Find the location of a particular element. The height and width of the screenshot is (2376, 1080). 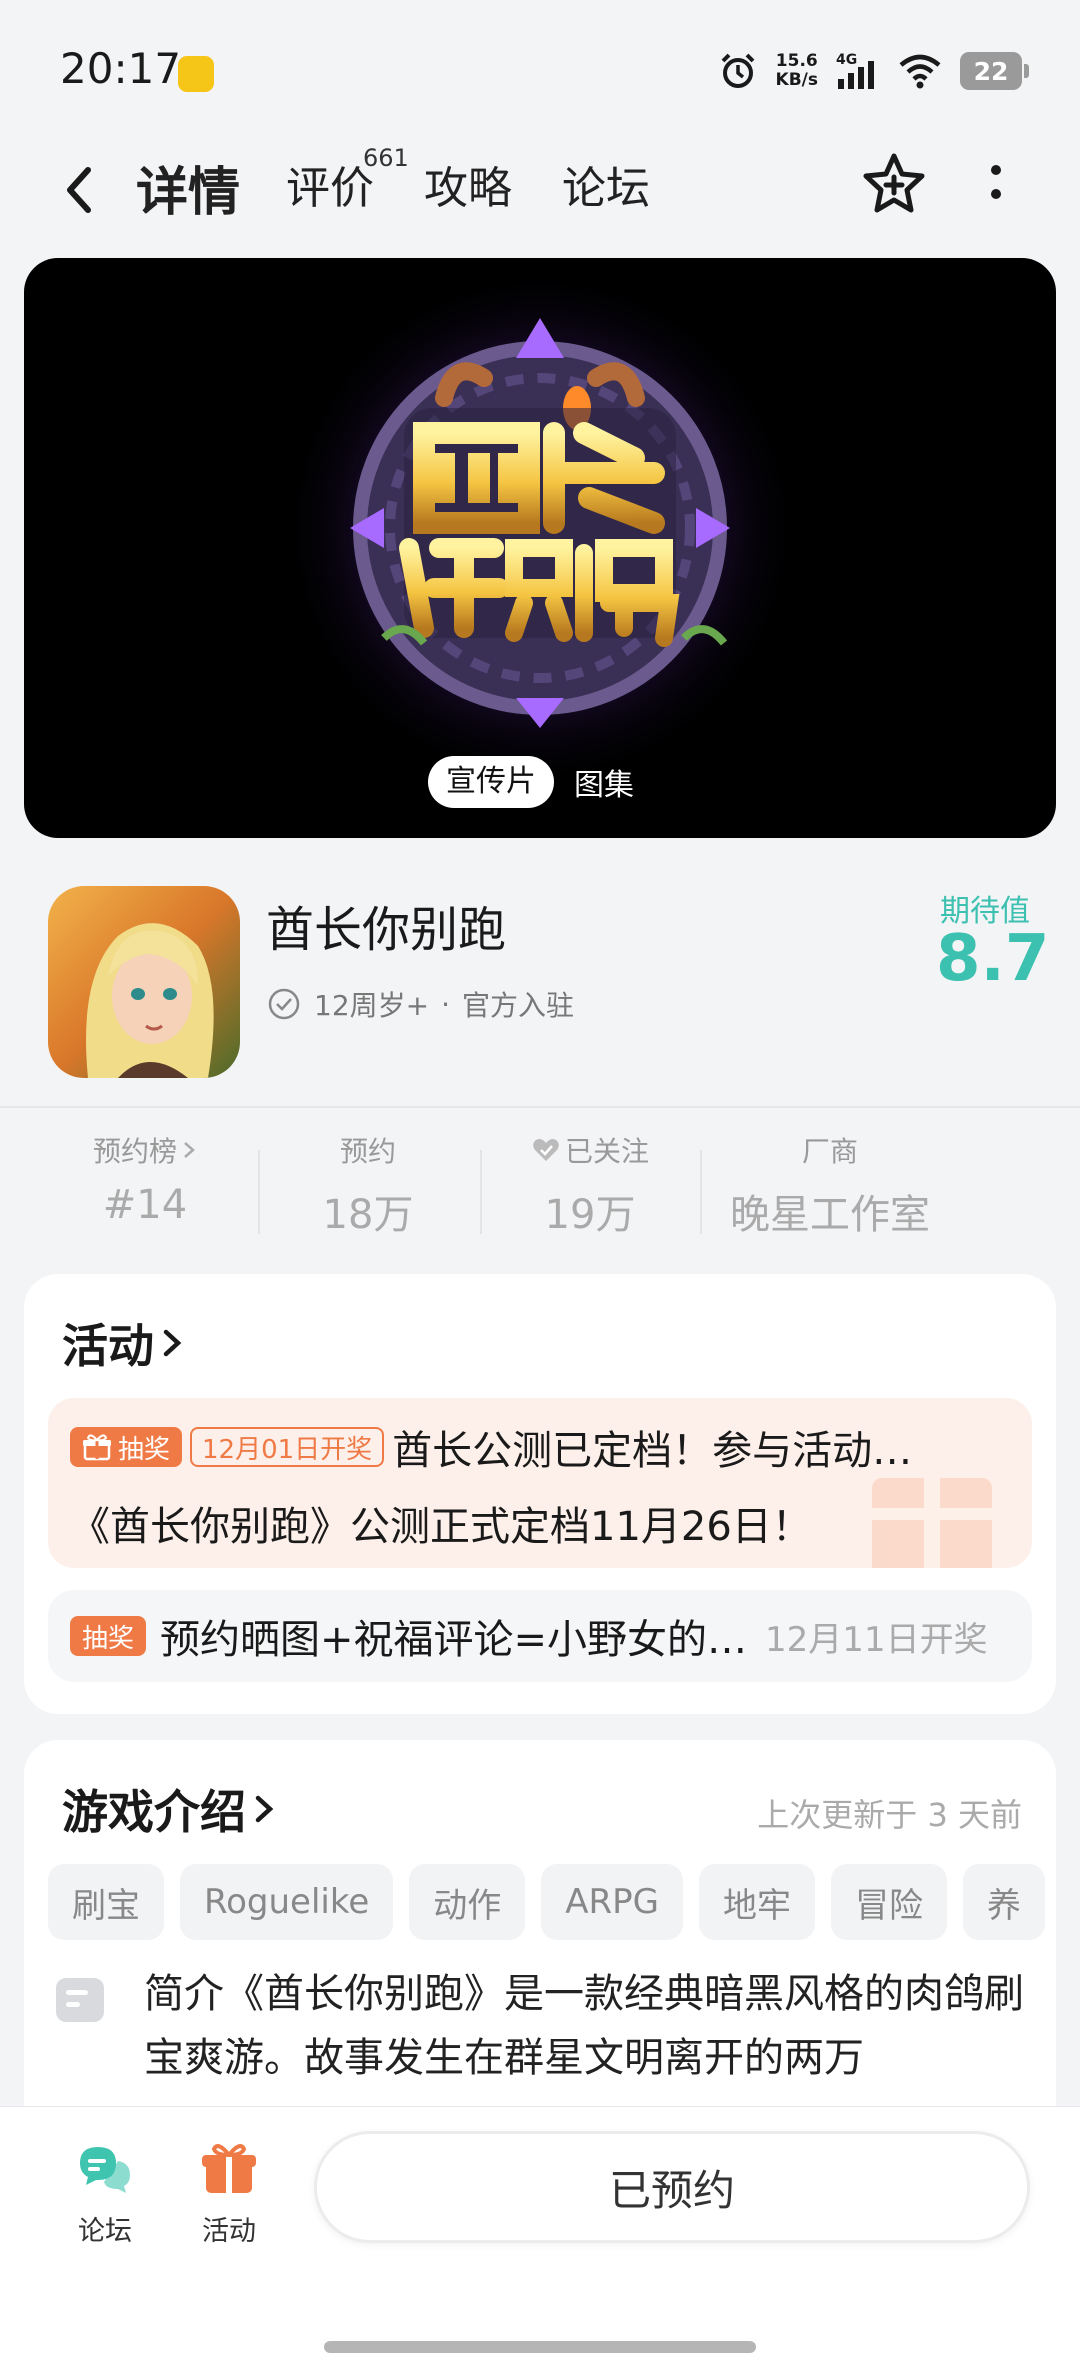

activity-button-label: 活动 is located at coordinates (229, 2231).